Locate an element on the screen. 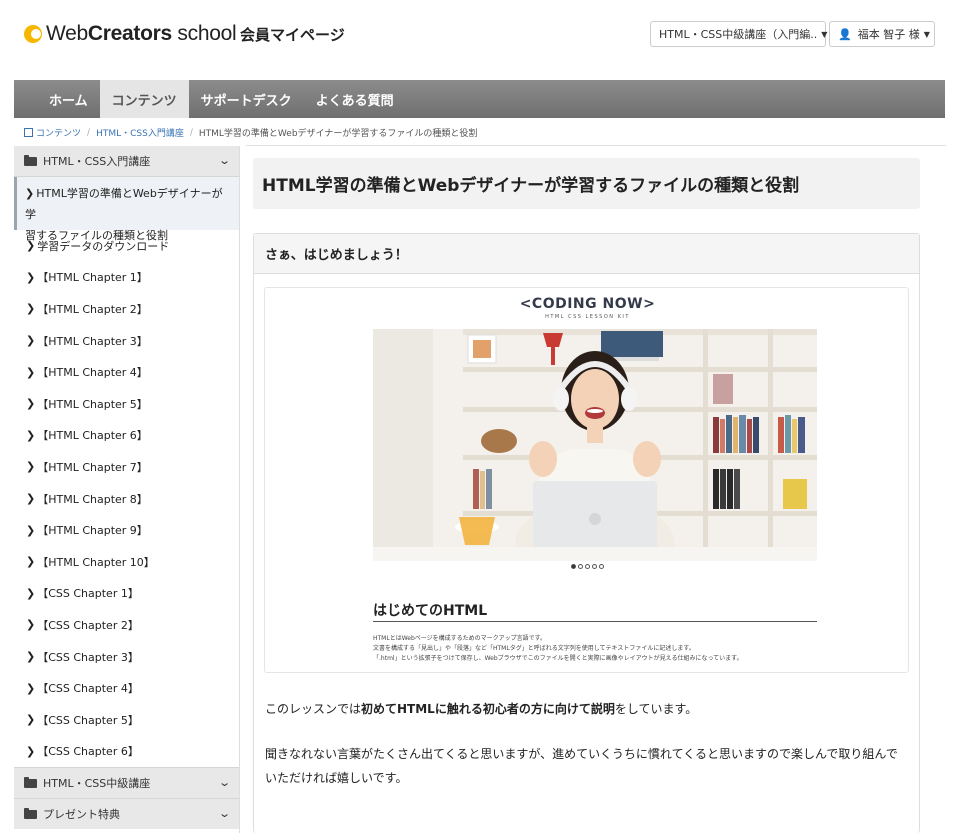 The width and height of the screenshot is (960, 833). nav-contents: コンテンツ is located at coordinates (144, 99).